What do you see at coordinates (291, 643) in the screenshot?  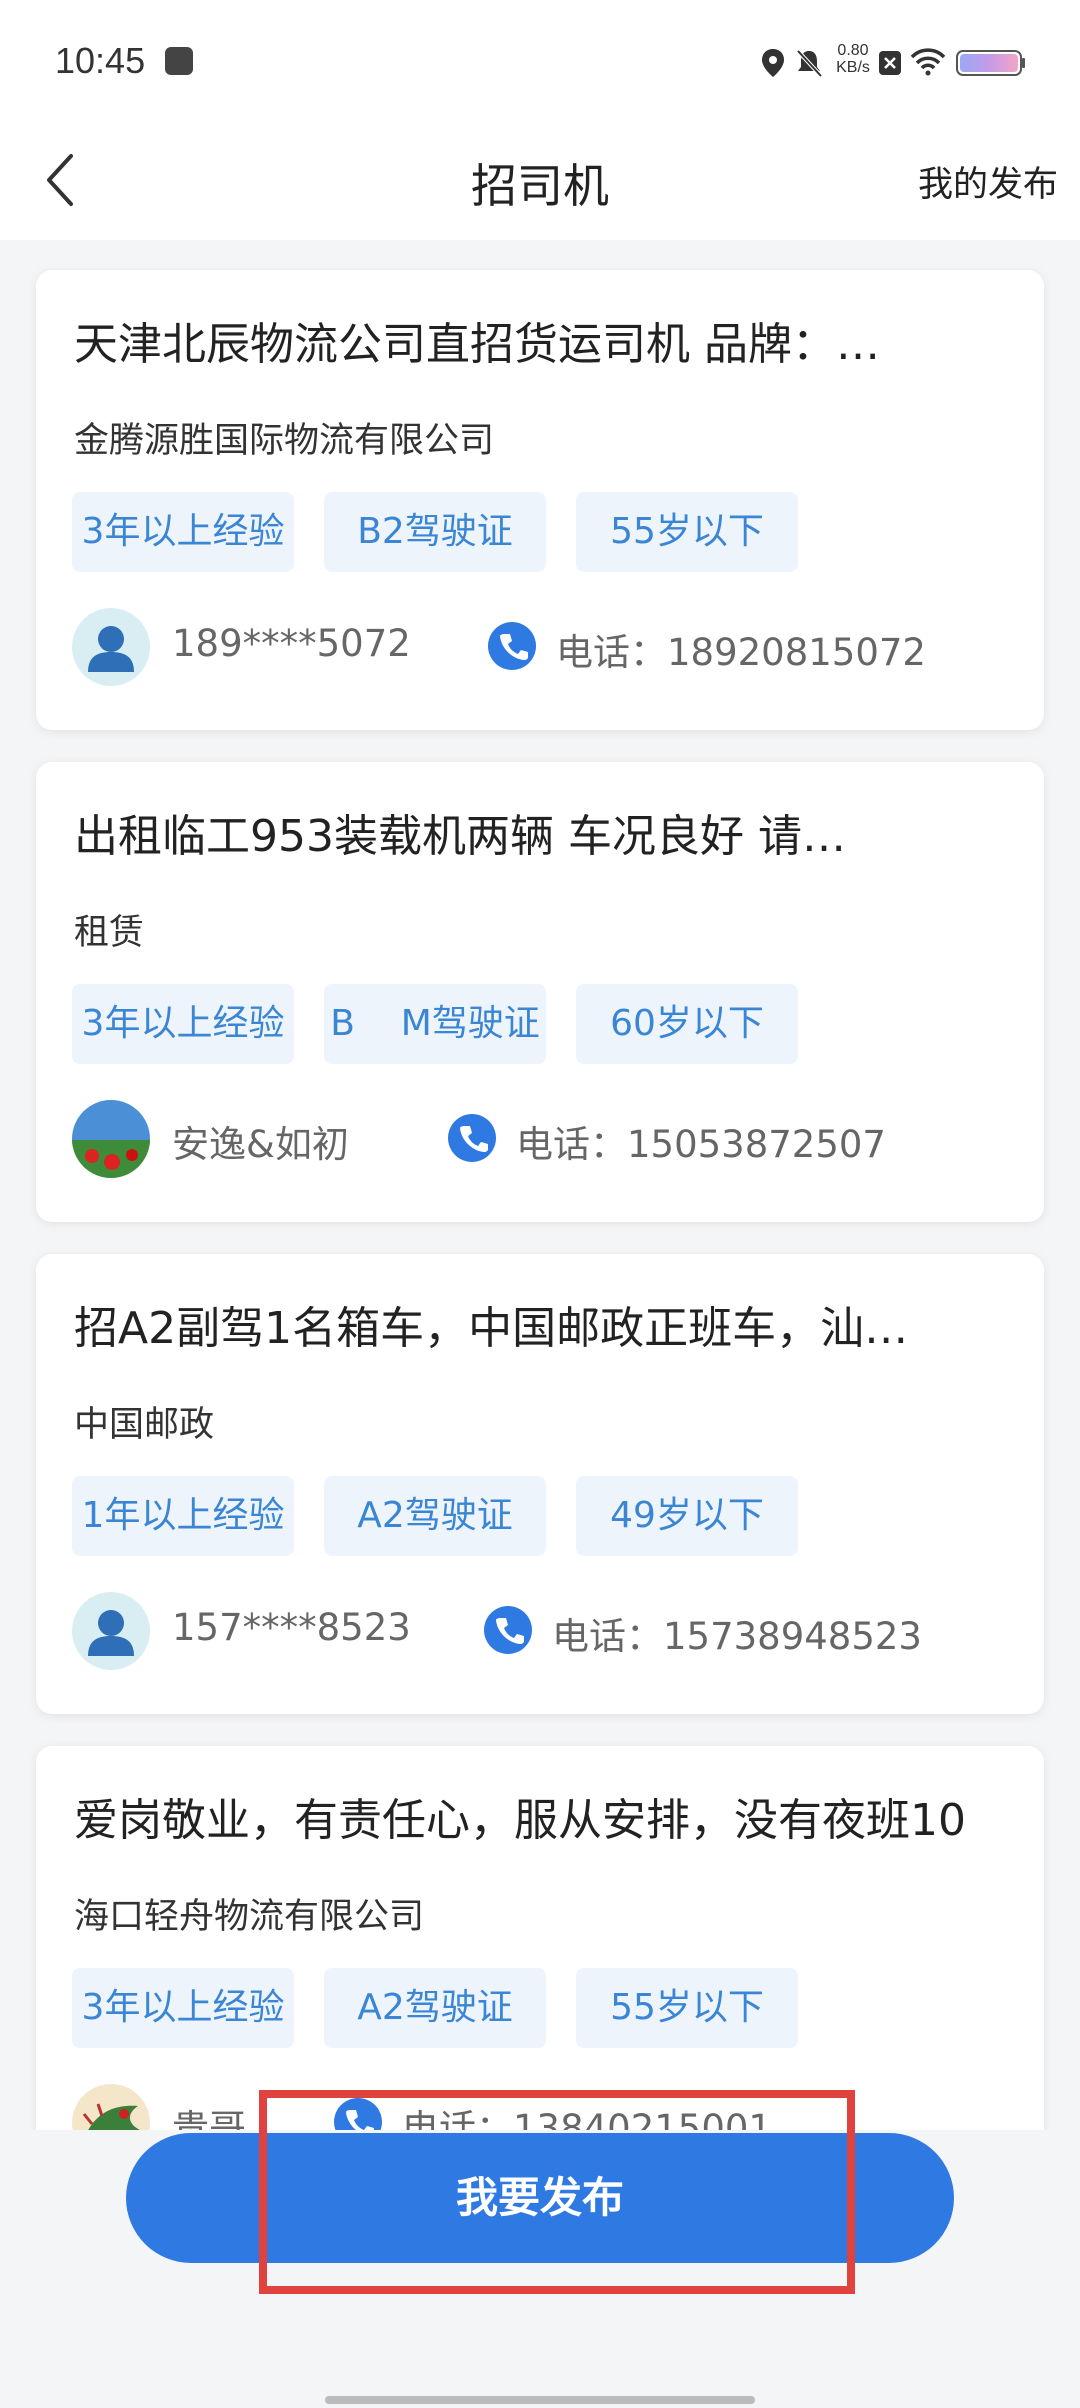 I see `poster-name: 189****5072` at bounding box center [291, 643].